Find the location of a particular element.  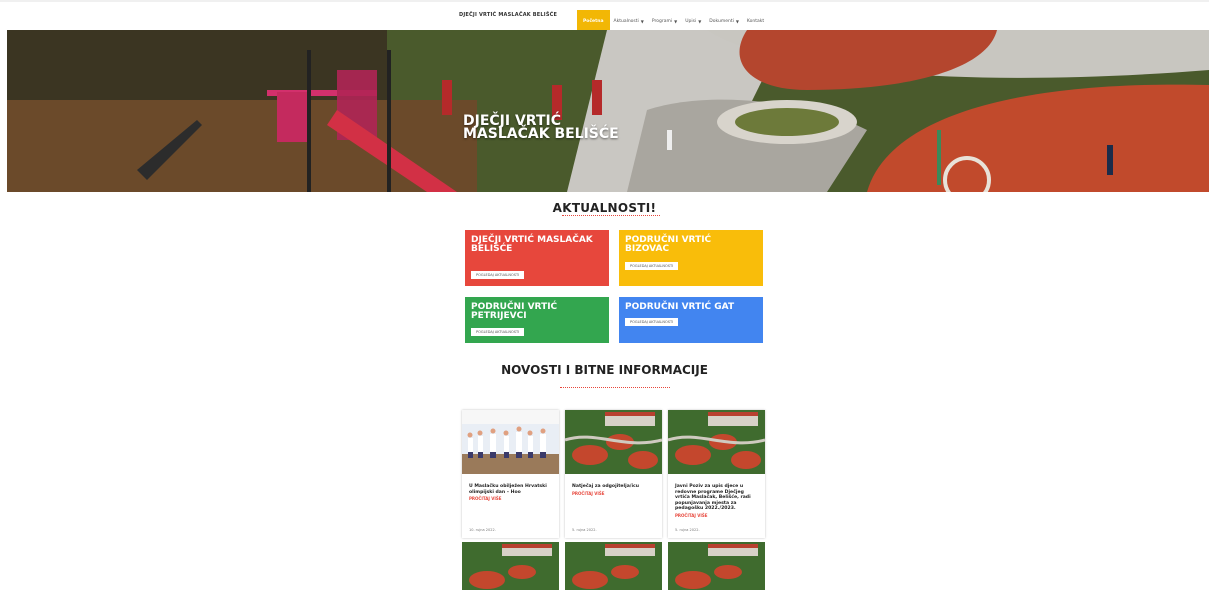

news-date: 10. rujna 2022. is located at coordinates (482, 530).